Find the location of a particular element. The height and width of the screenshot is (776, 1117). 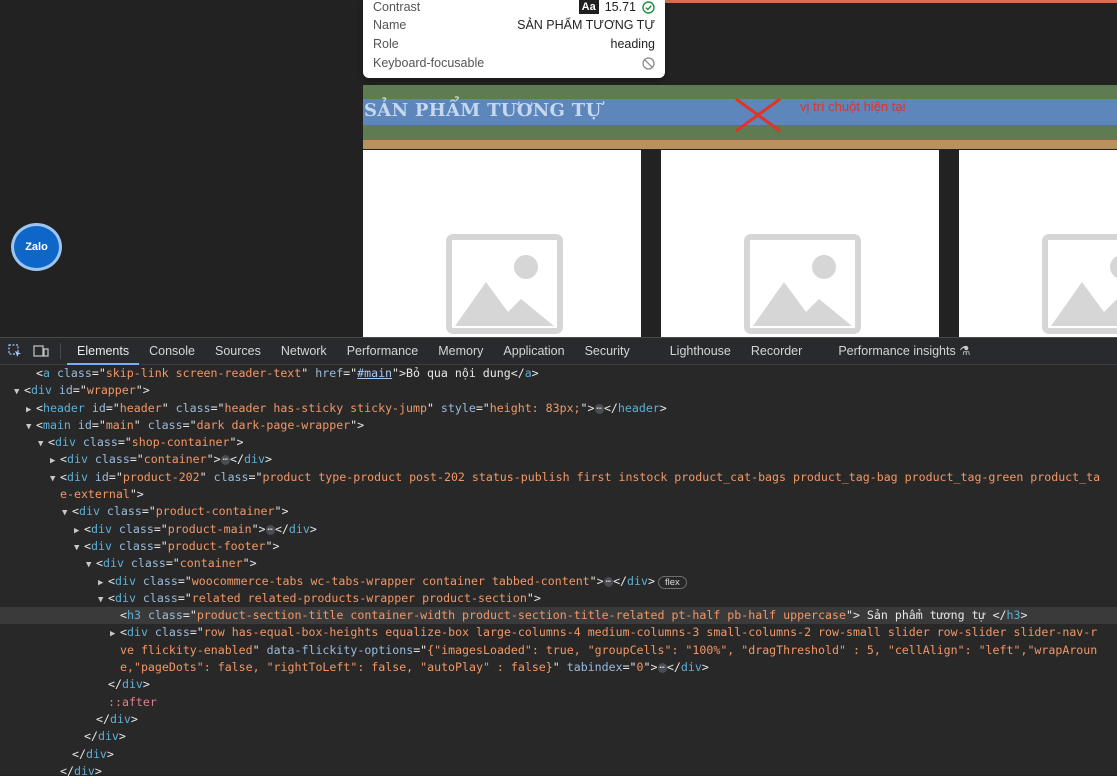

dom-node-line: ▶ <div class="product-main"> ⋯ </div> is located at coordinates (558, 529).